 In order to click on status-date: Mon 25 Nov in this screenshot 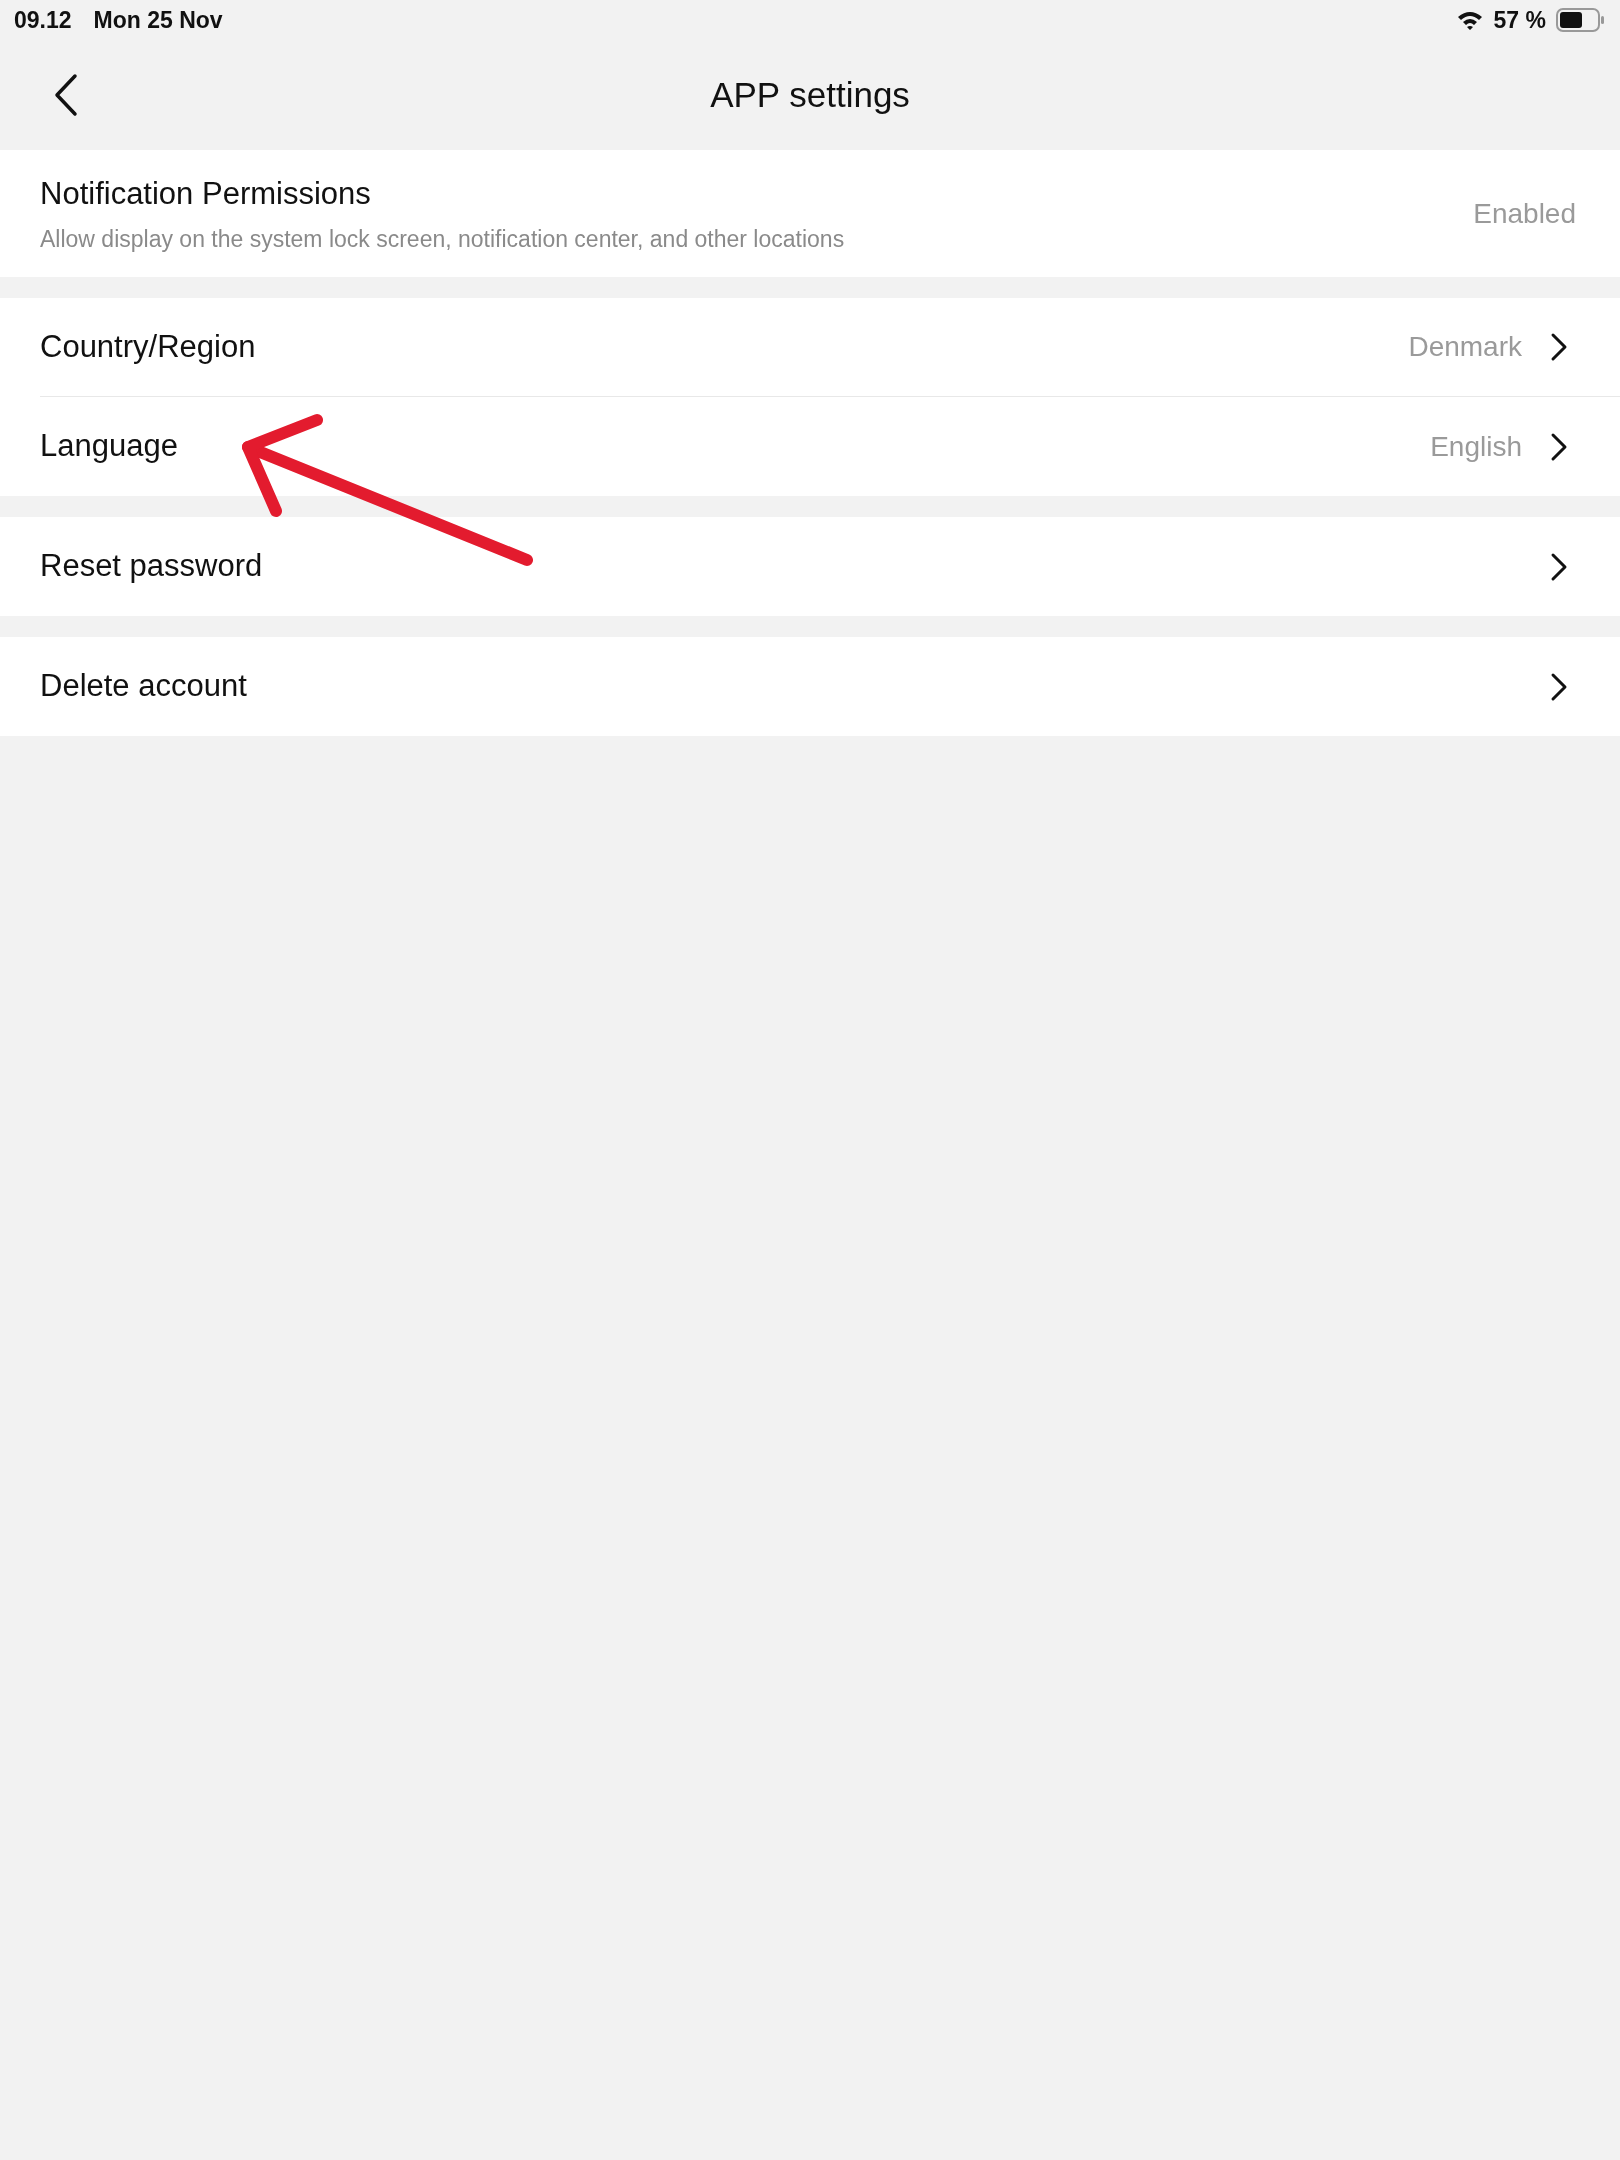, I will do `click(158, 20)`.